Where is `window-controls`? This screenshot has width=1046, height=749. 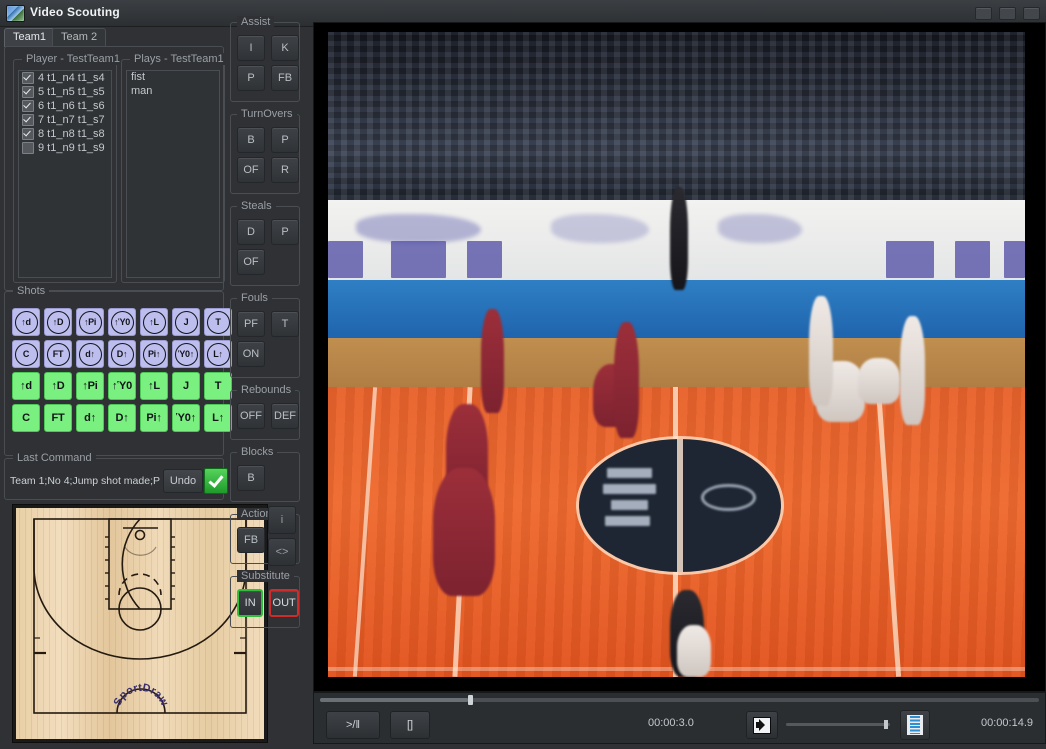
window-controls is located at coordinates (1007, 13).